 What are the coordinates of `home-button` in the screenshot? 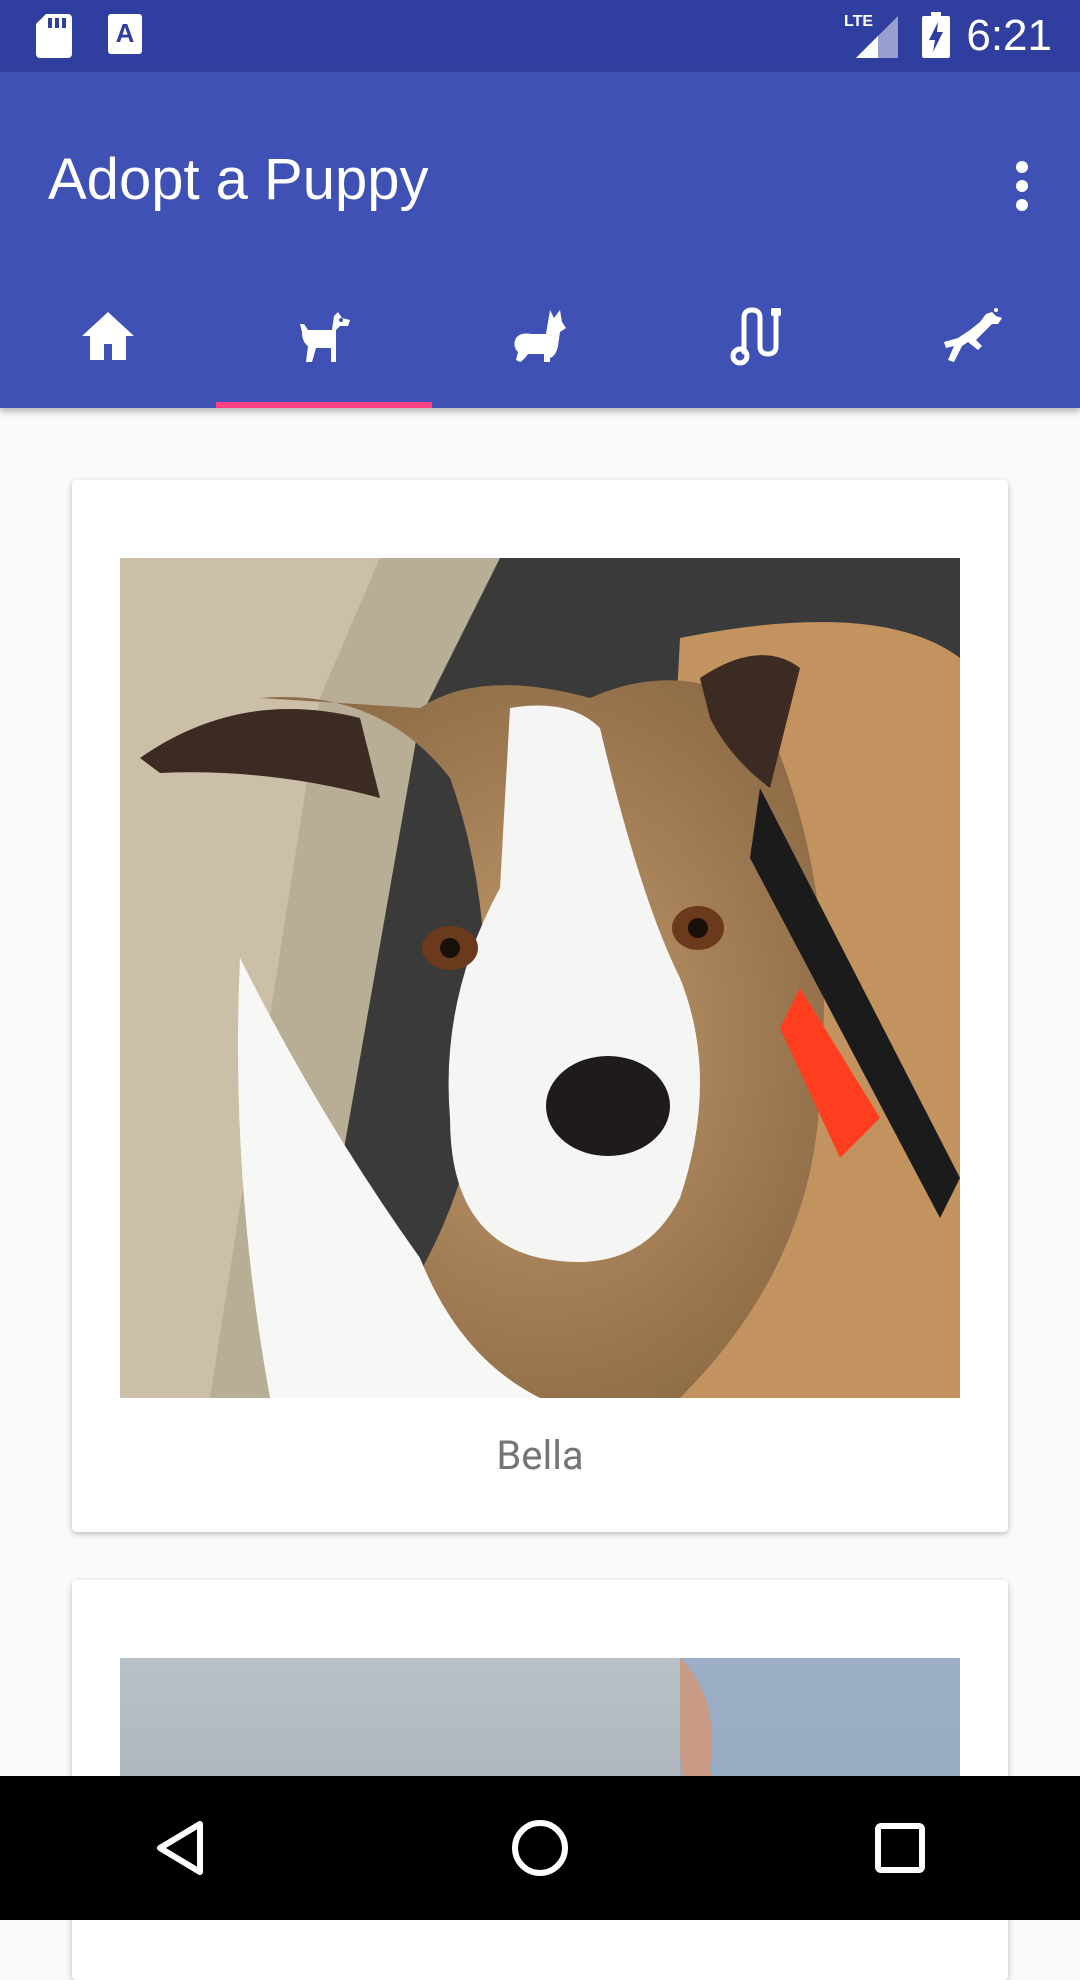 It's located at (540, 1848).